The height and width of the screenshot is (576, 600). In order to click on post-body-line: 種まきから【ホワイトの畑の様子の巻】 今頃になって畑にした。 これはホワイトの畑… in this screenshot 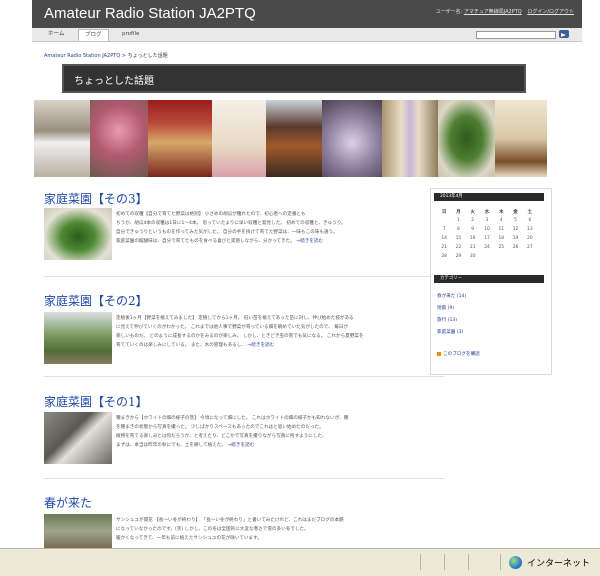, I will do `click(232, 418)`.